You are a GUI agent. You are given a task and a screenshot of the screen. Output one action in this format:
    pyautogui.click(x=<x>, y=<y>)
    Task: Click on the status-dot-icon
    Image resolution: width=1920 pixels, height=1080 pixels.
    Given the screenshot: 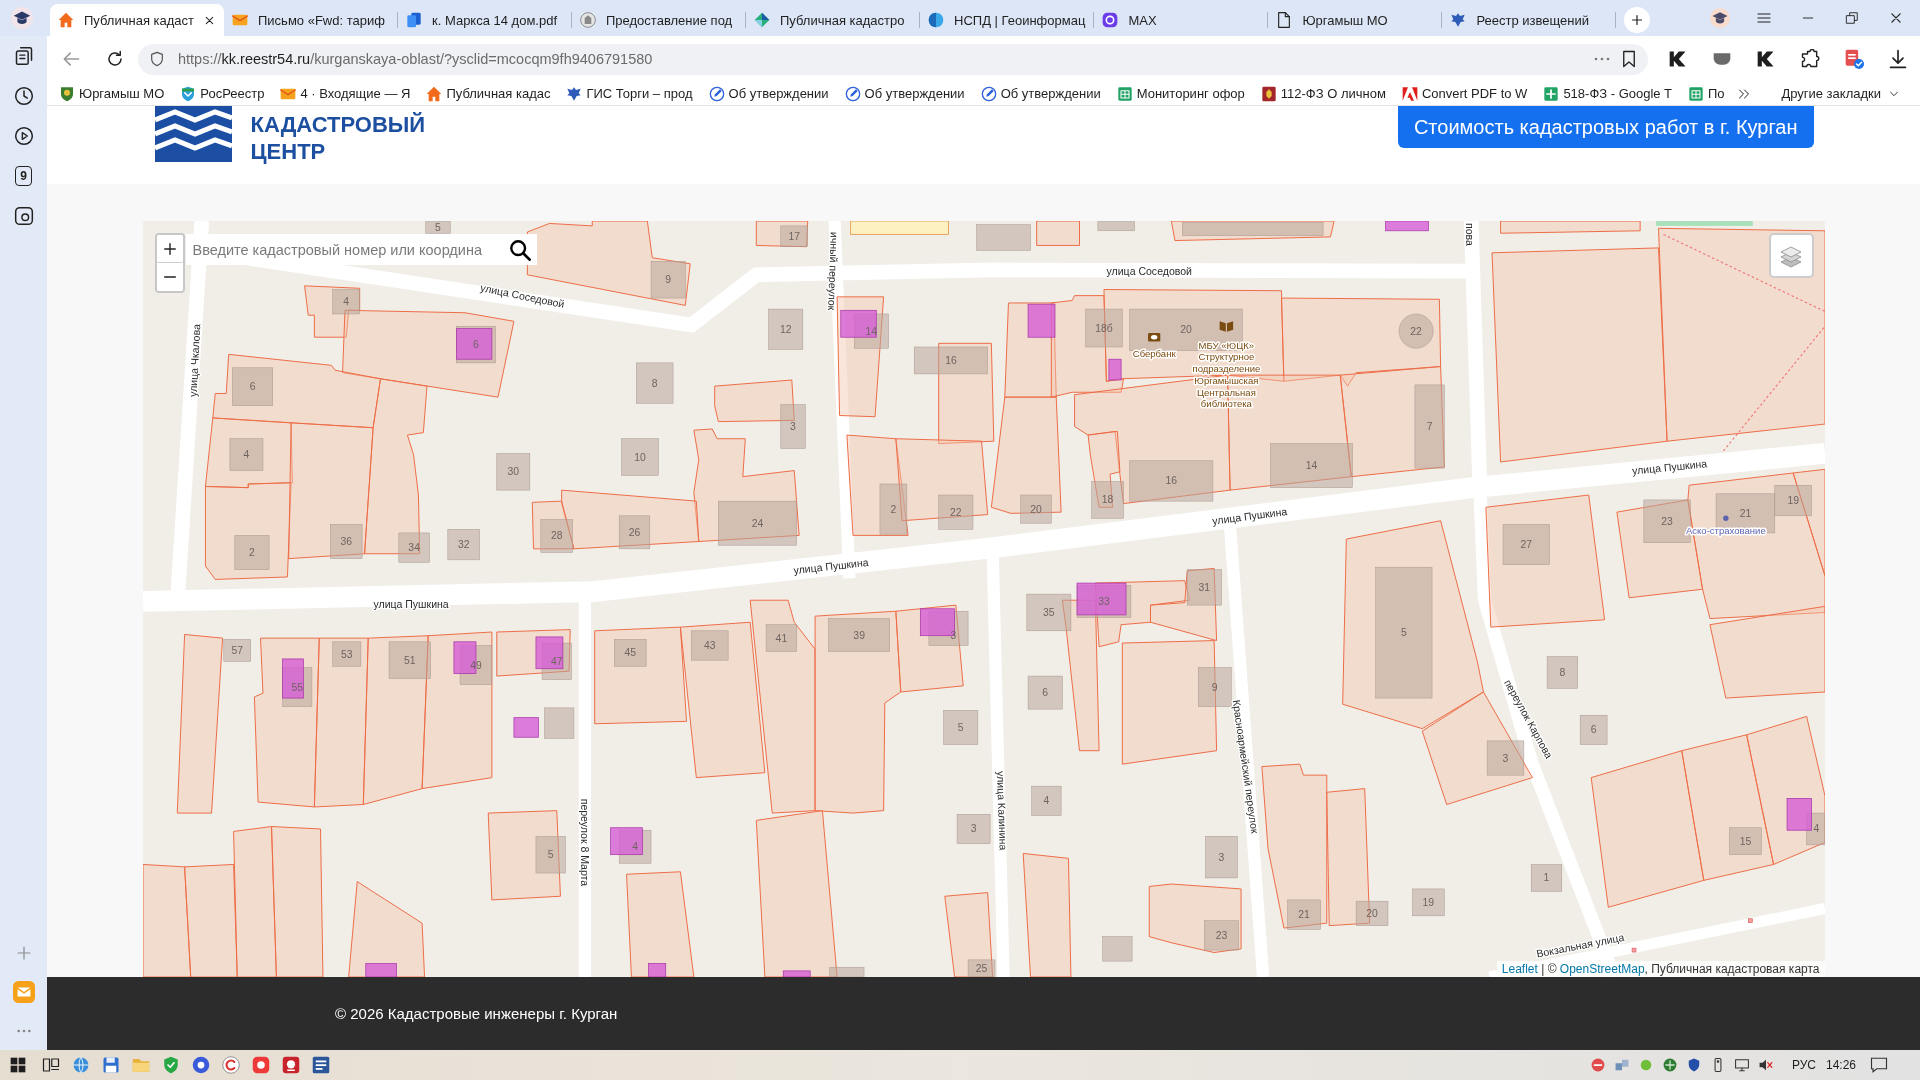 What is the action you would take?
    pyautogui.click(x=1645, y=1065)
    